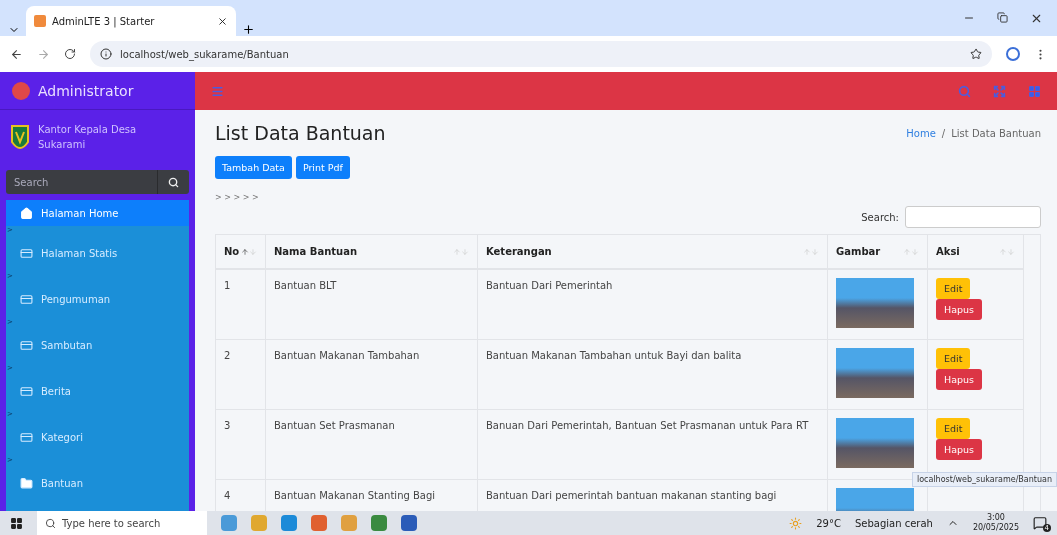 The image size is (1057, 535). I want to click on home-icon, so click(26, 213).